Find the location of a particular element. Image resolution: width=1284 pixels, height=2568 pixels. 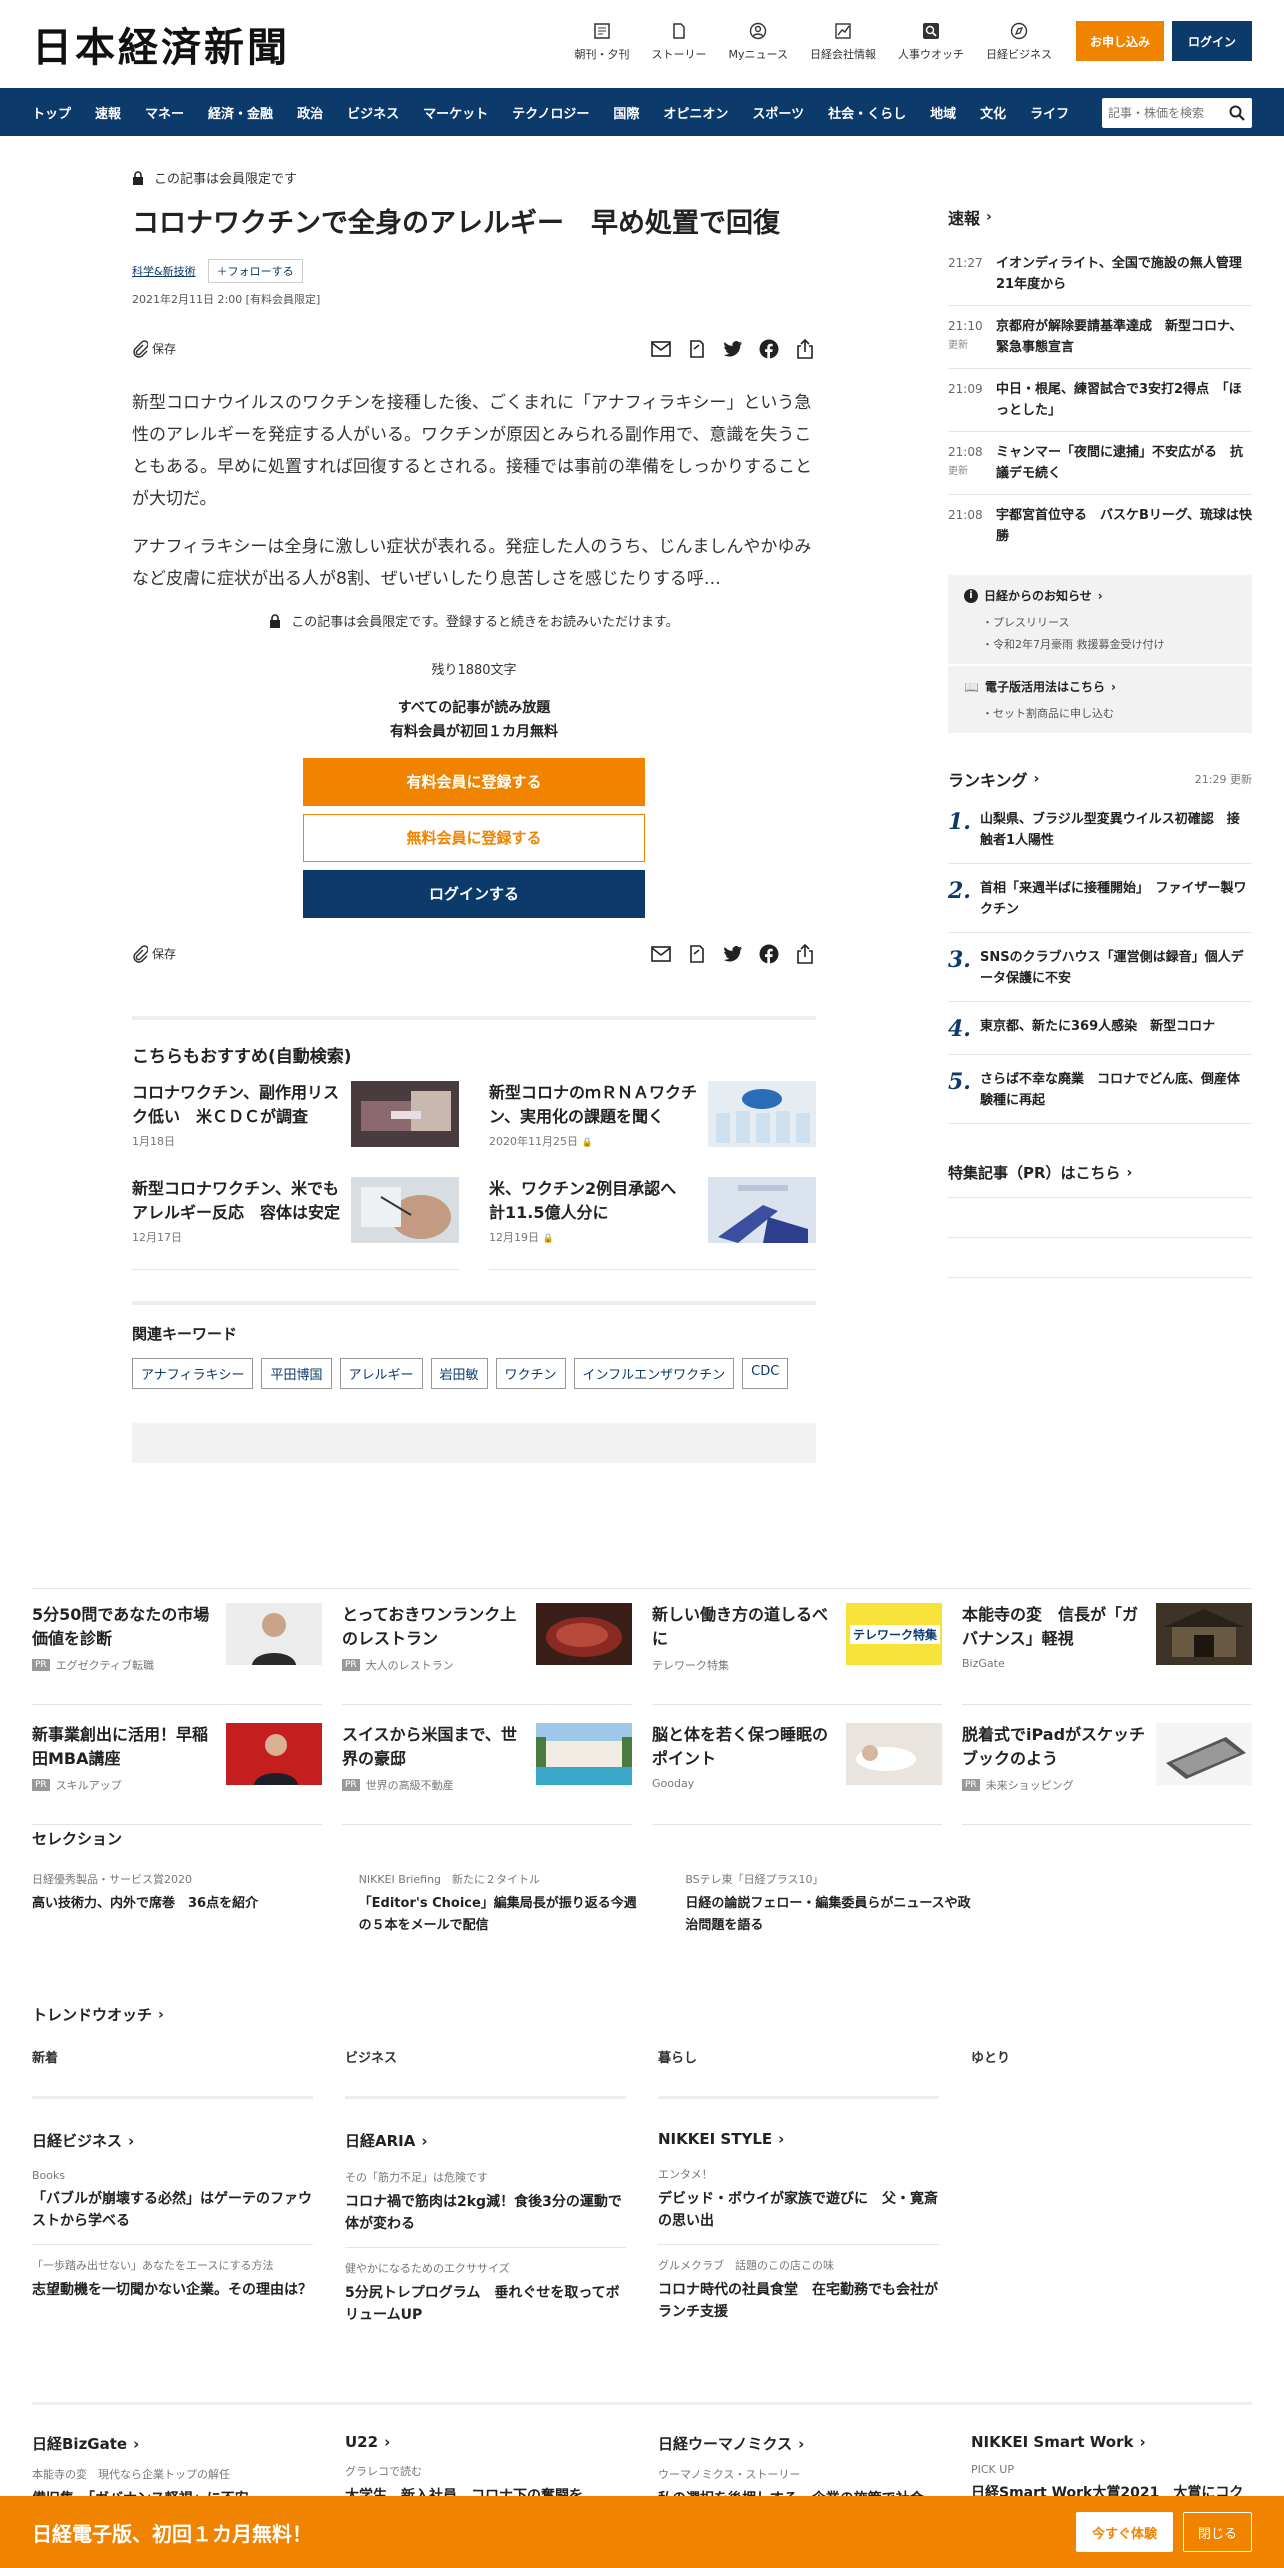

tool-company: 日経会社情報 is located at coordinates (843, 41).